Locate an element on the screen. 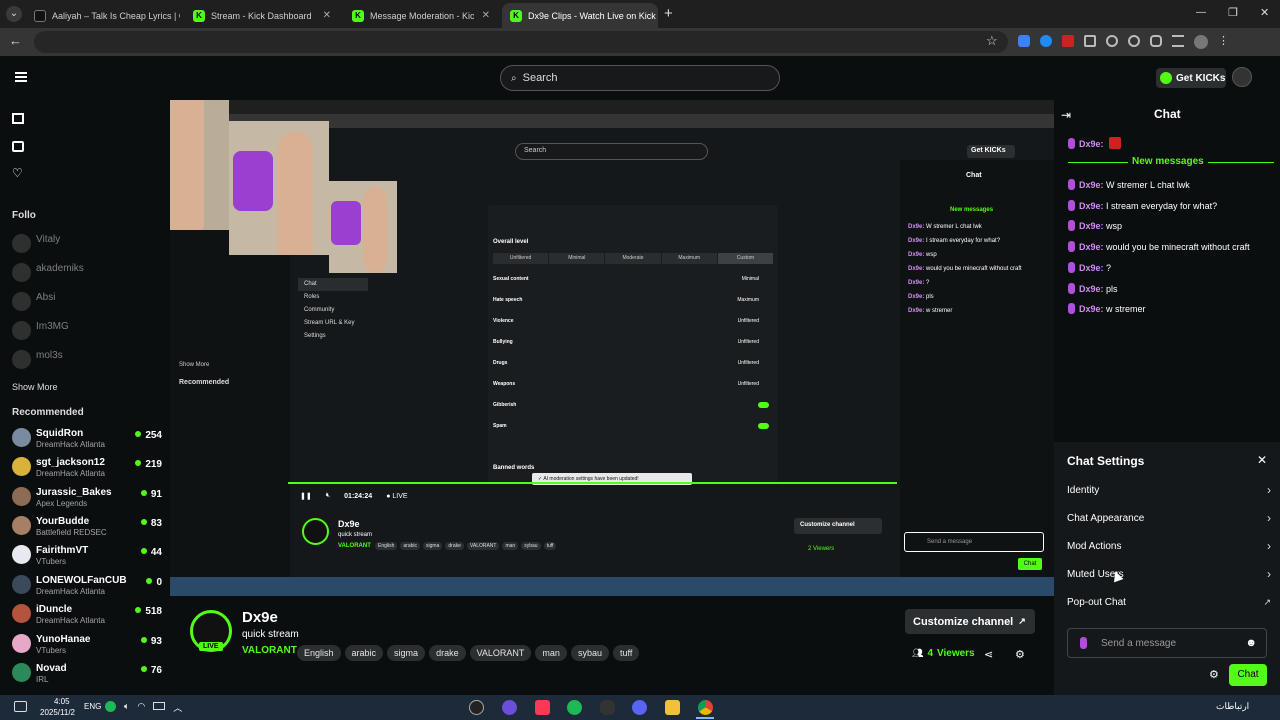 Image resolution: width=1280 pixels, height=720 pixels. tag: tuff is located at coordinates (626, 653).